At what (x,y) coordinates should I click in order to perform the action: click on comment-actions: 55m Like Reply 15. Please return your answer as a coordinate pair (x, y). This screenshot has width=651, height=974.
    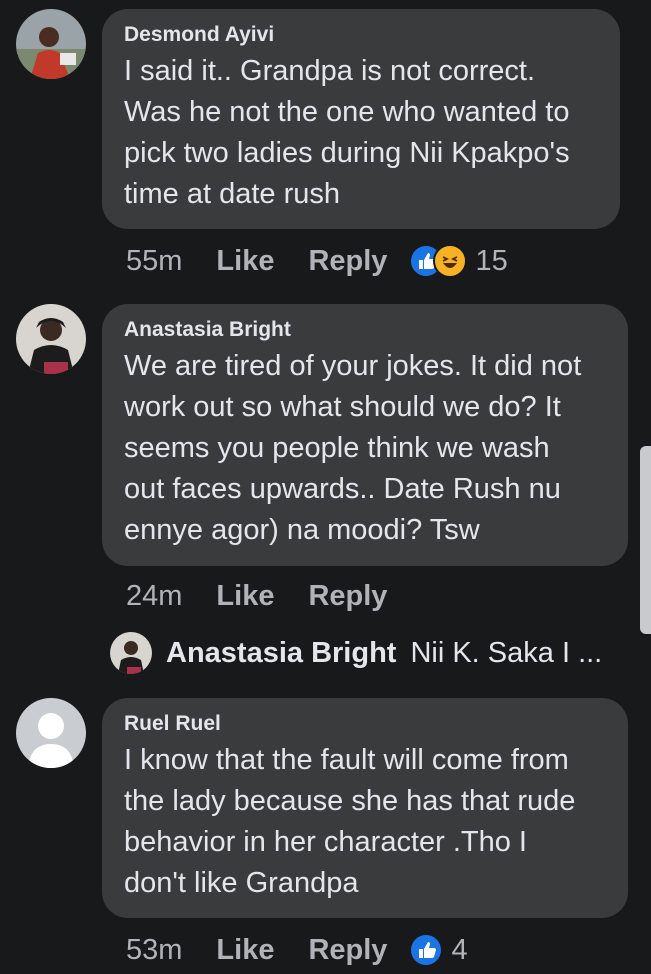
    Looking at the image, I should click on (317, 261).